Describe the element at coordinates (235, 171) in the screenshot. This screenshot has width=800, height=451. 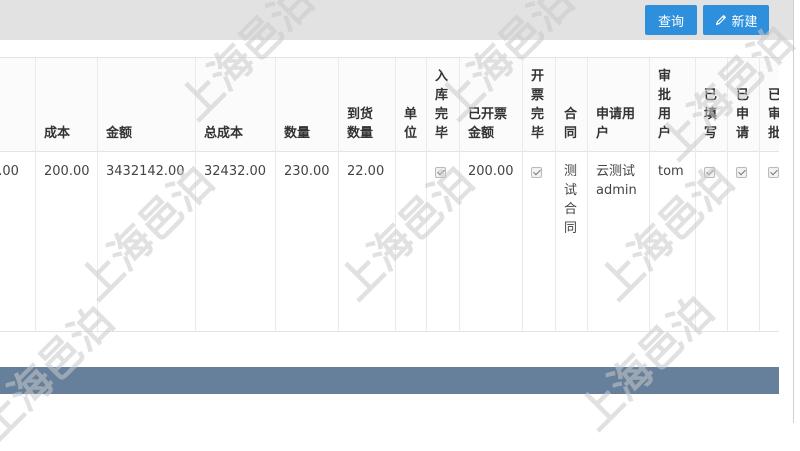
I see `cell-total-cost: 32432.00` at that location.